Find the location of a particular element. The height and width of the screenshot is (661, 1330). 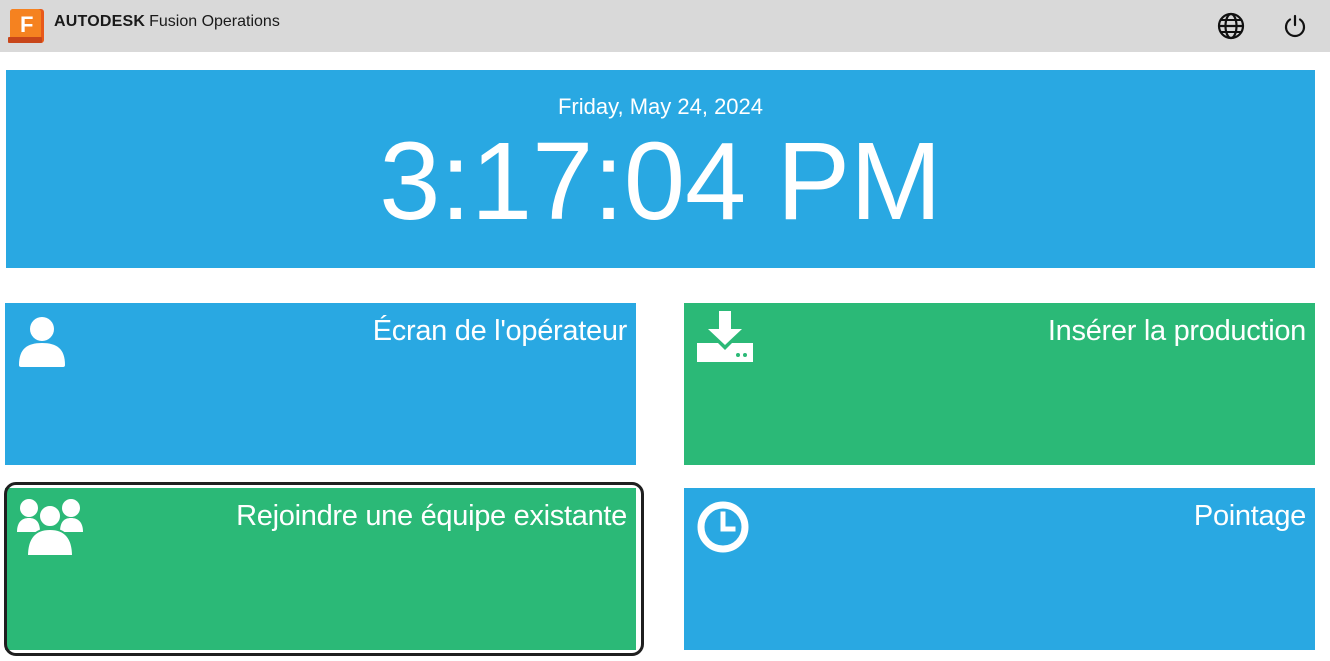

download-tray-icon is located at coordinates (725, 340).